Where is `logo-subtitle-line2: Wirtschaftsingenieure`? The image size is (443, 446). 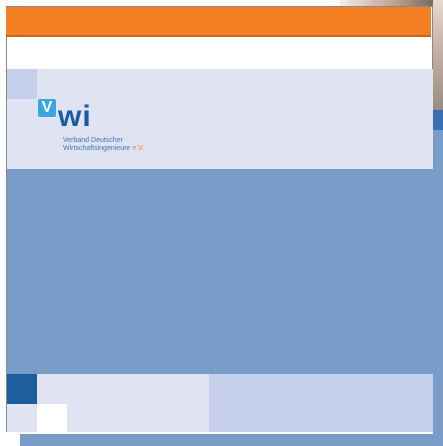
logo-subtitle-line2: Wirtschaftsingenieure is located at coordinates (97, 148).